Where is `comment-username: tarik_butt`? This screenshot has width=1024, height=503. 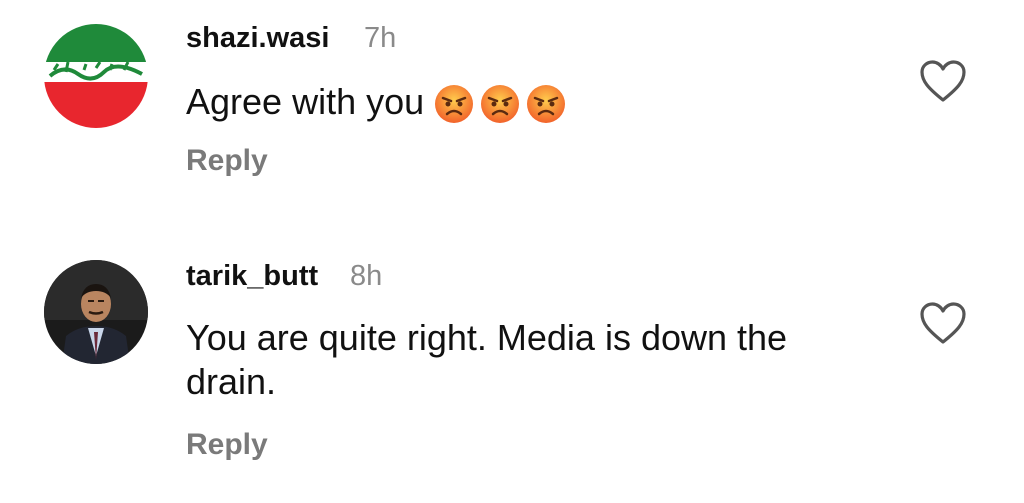 comment-username: tarik_butt is located at coordinates (252, 276).